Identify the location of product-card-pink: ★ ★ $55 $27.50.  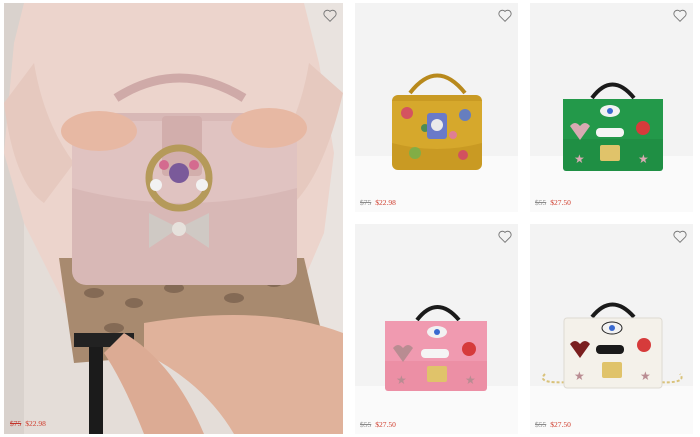
(436, 329).